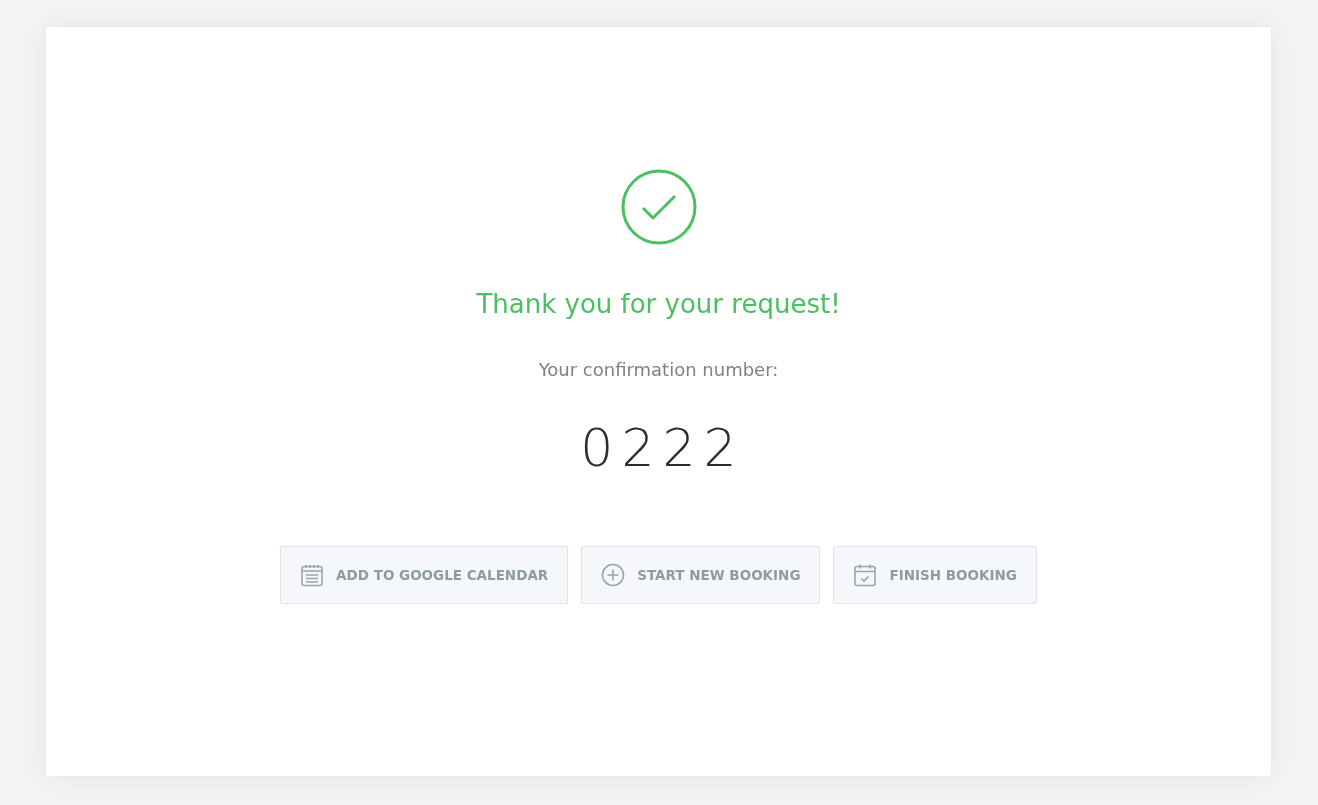 The width and height of the screenshot is (1318, 805). I want to click on confirmation-label: Your confirmation number:, so click(658, 369).